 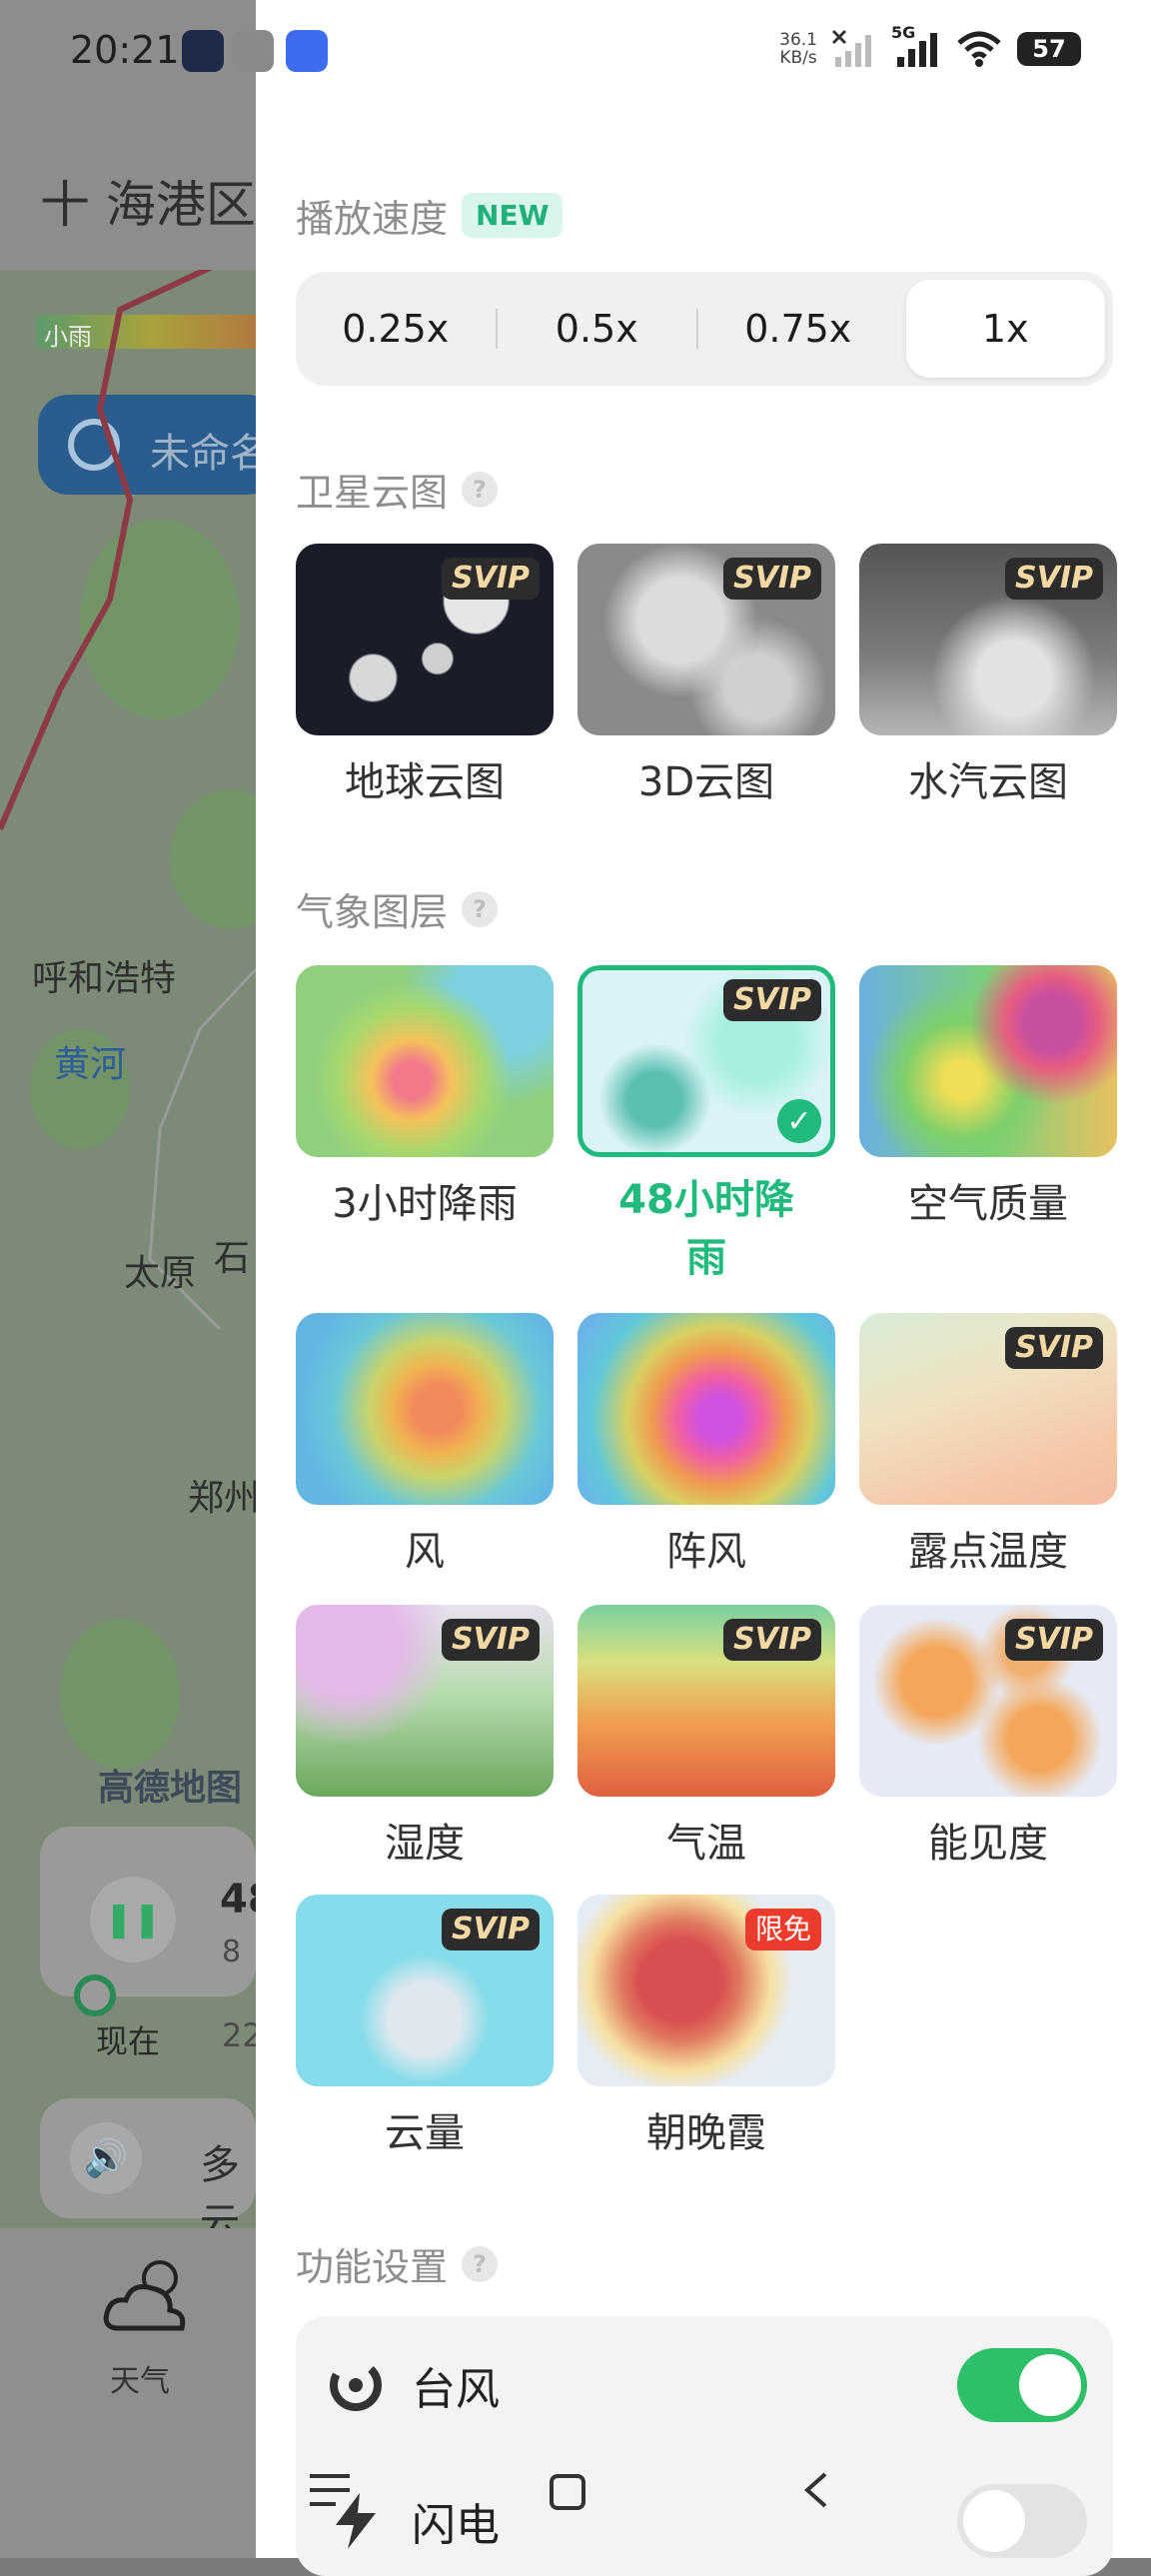 What do you see at coordinates (988, 1204) in the screenshot?
I see `air-quality-label: 空气质量` at bounding box center [988, 1204].